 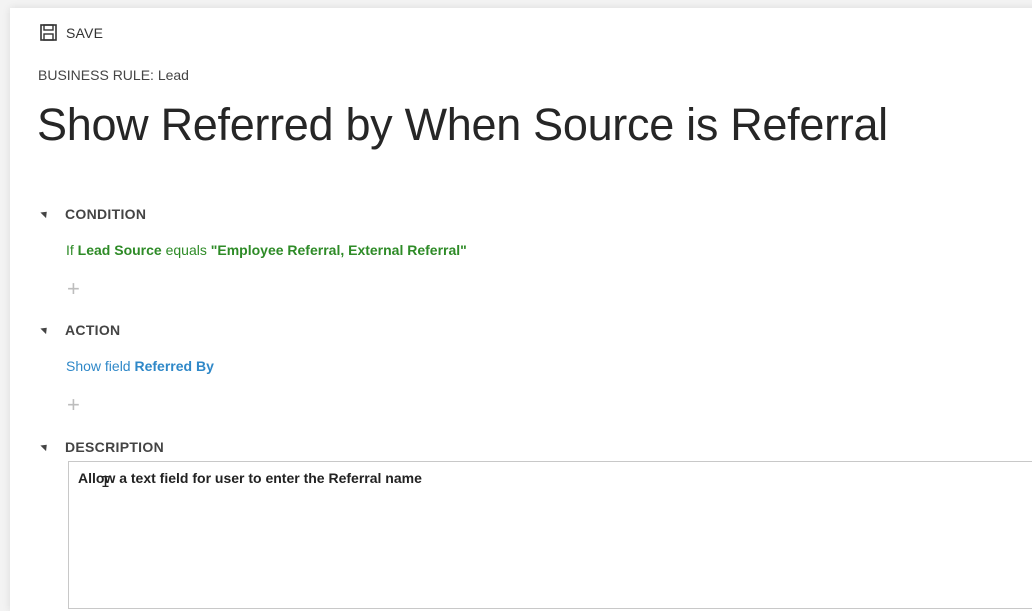 What do you see at coordinates (173, 75) in the screenshot?
I see `entity-name: Lead` at bounding box center [173, 75].